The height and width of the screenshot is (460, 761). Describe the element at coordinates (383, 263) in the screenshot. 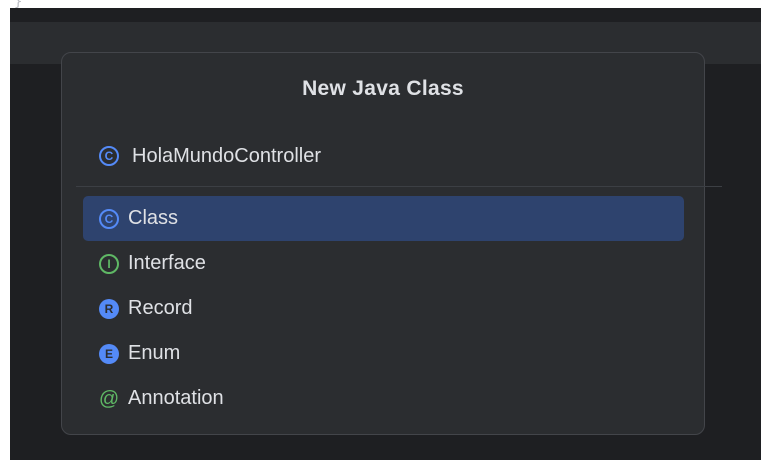

I see `kind-item-interface: I Interface` at that location.